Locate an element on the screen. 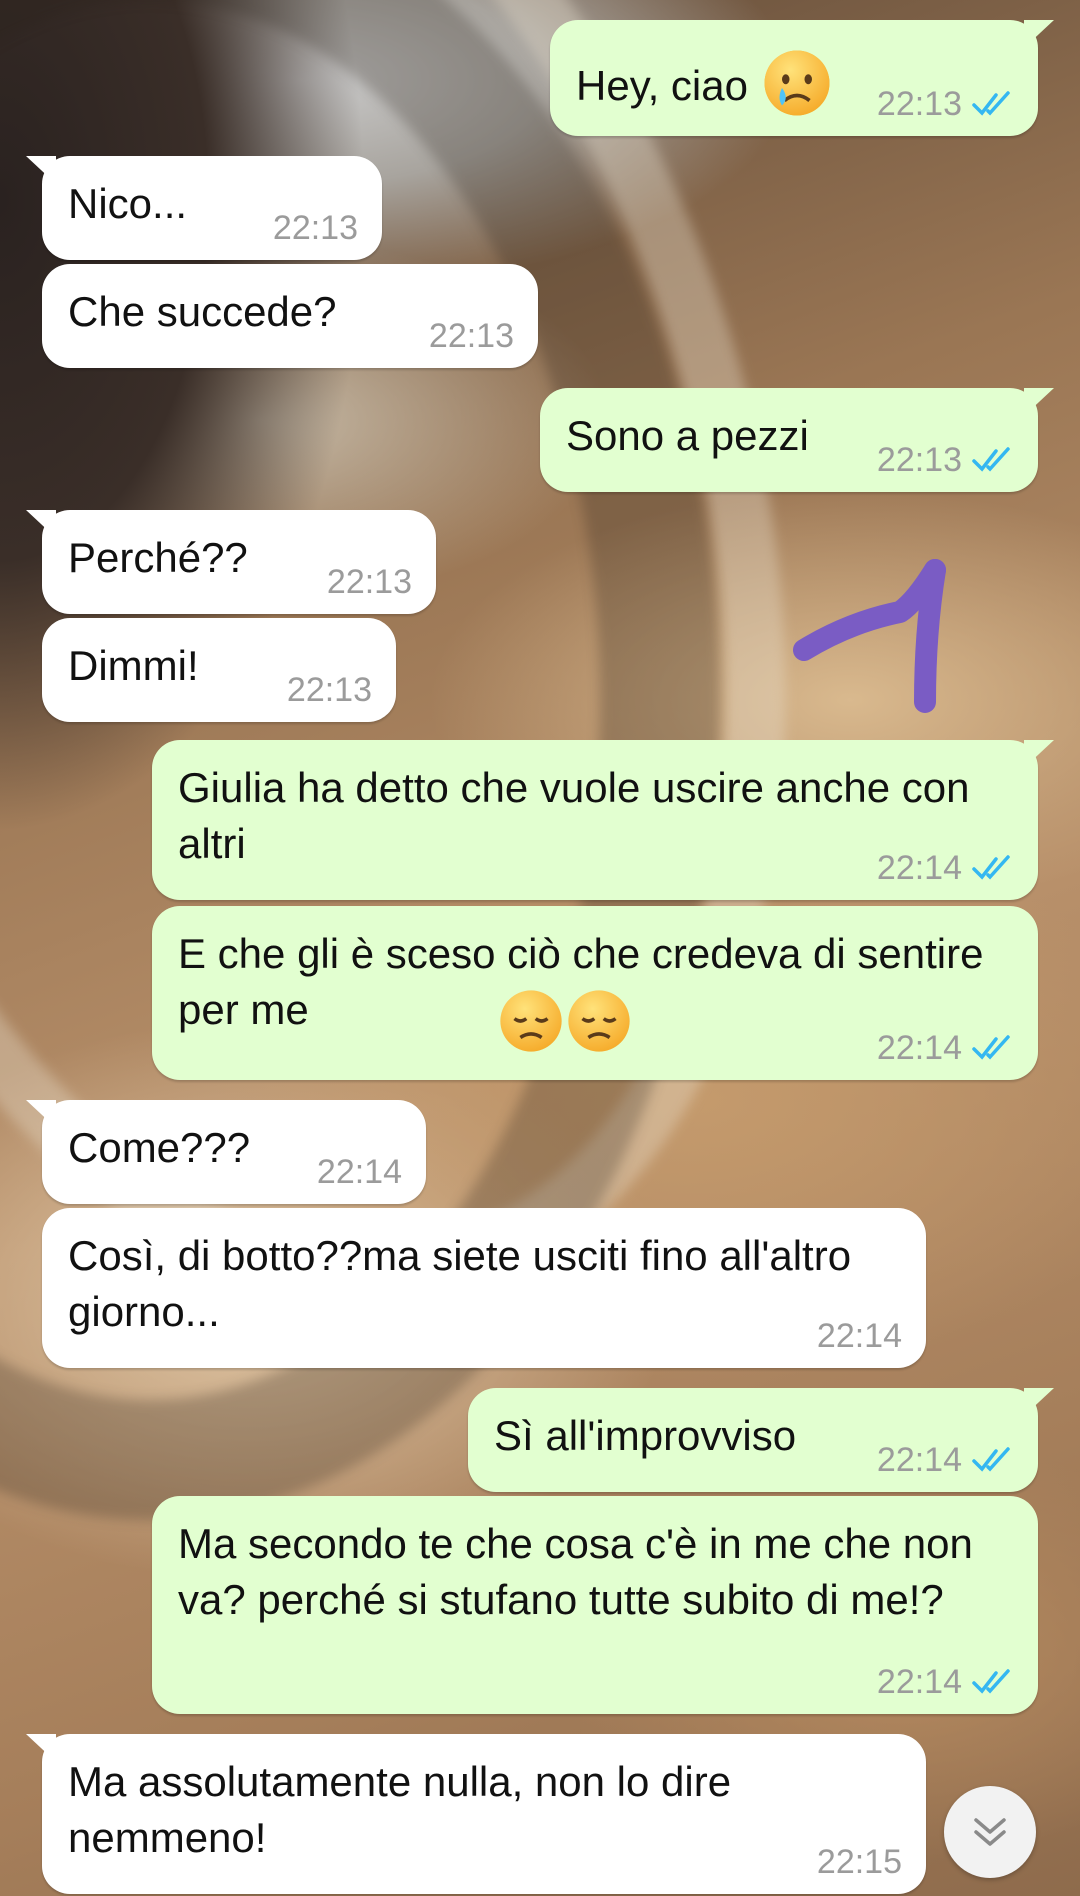 The image size is (1080, 1896). message-text: Sì all'improvviso is located at coordinates (645, 1435).